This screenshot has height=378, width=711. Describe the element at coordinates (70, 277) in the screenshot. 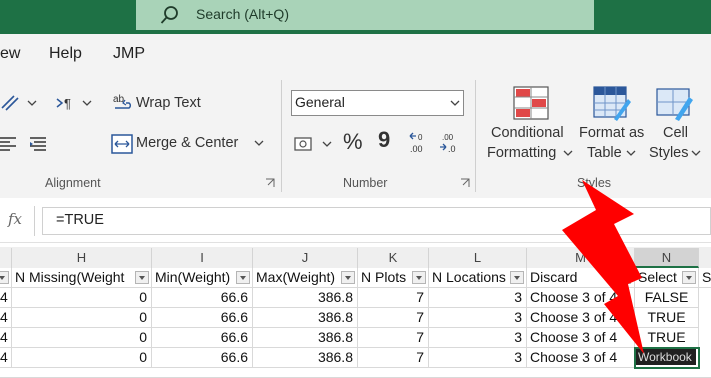

I see `header-label: N Missing(Weight` at that location.